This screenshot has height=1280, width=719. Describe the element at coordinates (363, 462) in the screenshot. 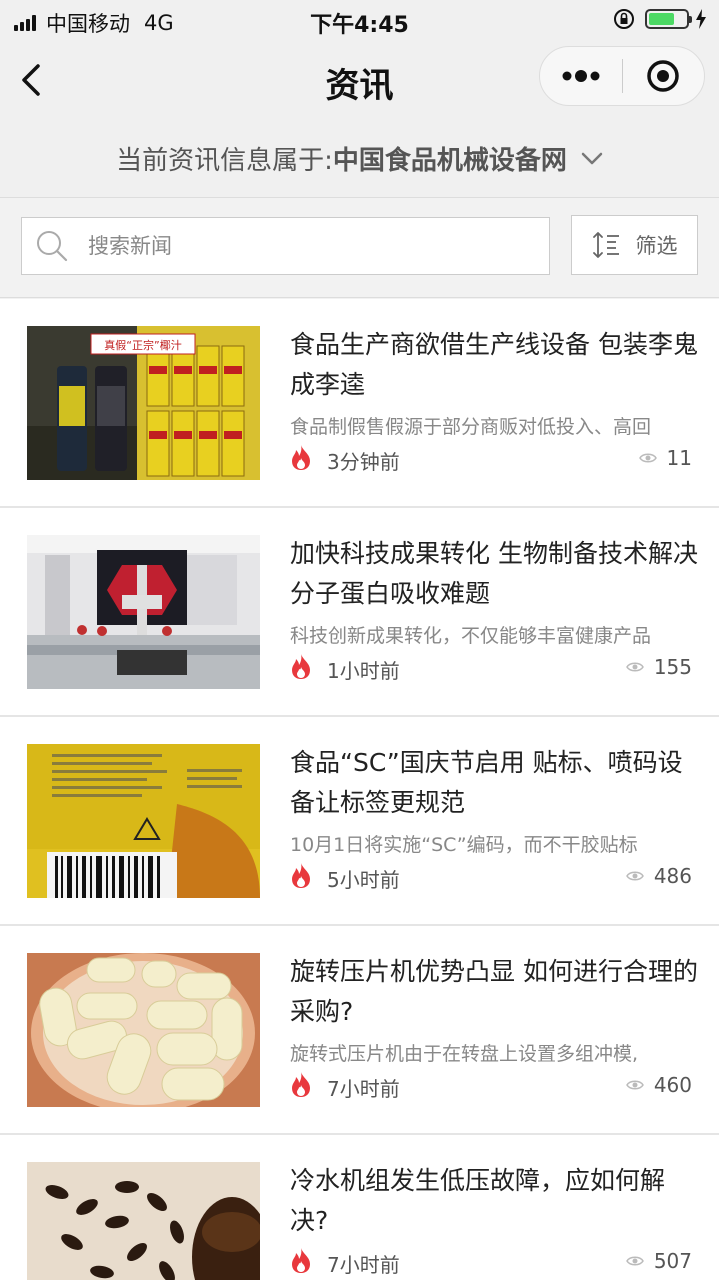

I see `news-time: 3分钟前` at that location.